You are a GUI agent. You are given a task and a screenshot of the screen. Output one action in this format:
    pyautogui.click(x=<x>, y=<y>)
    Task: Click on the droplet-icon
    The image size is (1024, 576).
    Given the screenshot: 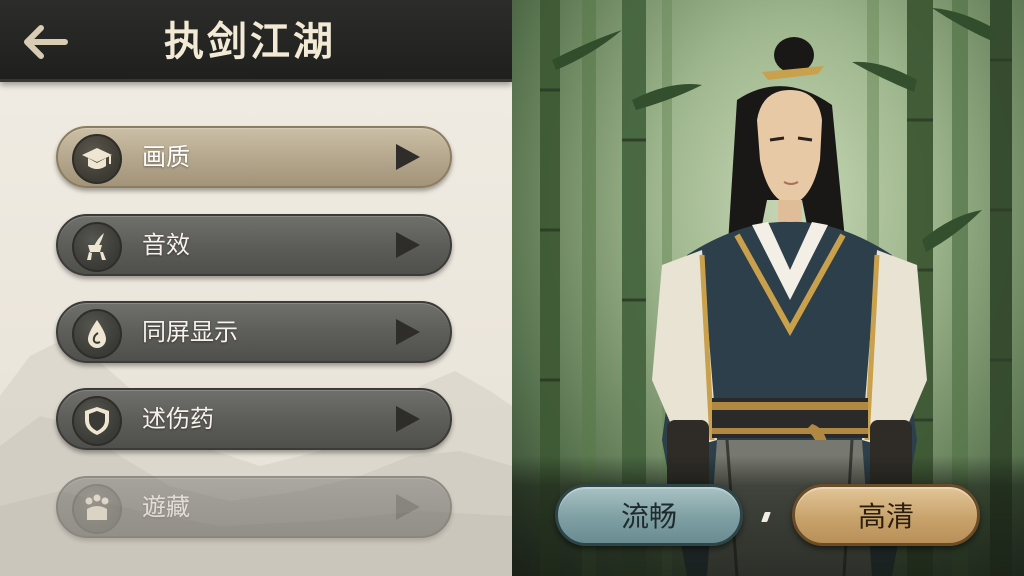 What is the action you would take?
    pyautogui.click(x=97, y=334)
    